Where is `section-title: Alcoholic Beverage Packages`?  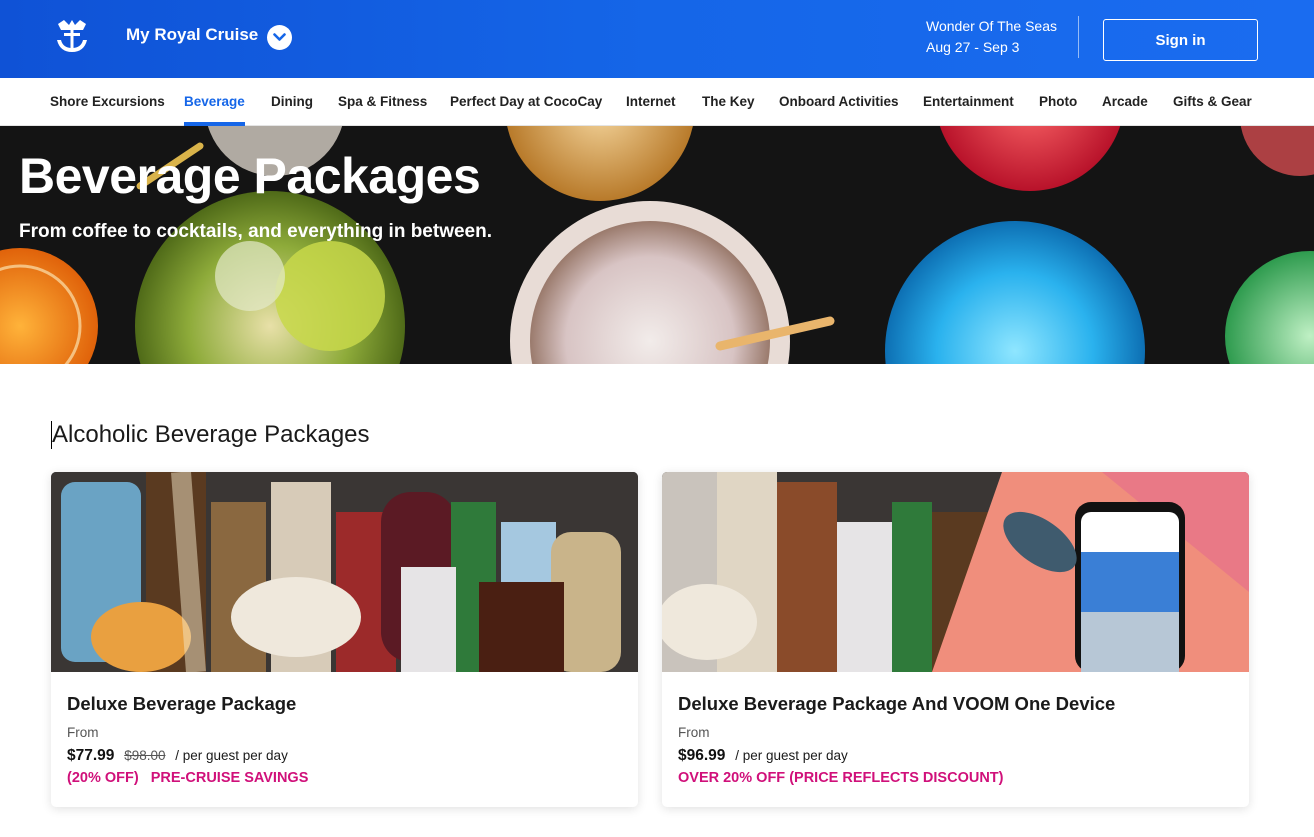 section-title: Alcoholic Beverage Packages is located at coordinates (210, 435).